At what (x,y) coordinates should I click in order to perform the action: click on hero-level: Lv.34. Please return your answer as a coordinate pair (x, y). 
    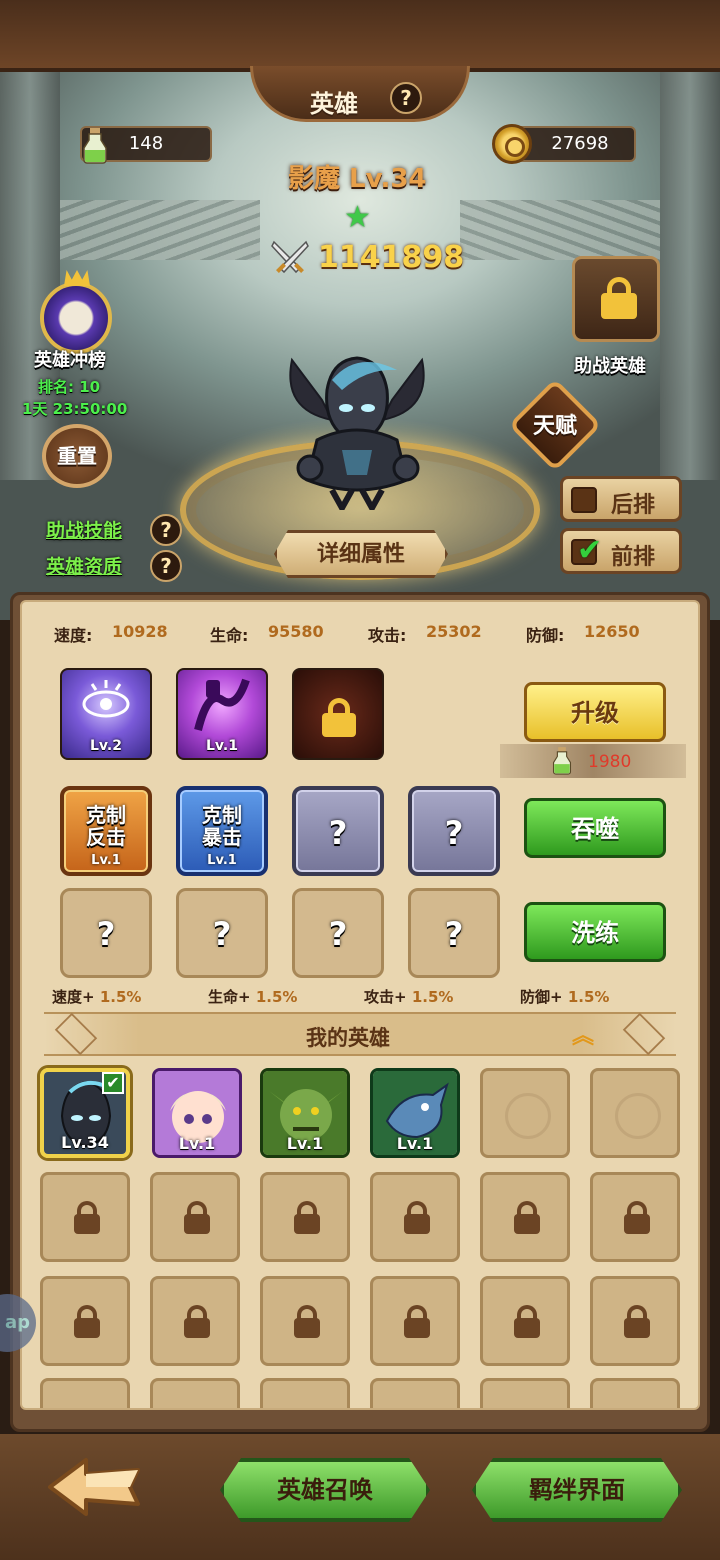
    Looking at the image, I should click on (85, 1142).